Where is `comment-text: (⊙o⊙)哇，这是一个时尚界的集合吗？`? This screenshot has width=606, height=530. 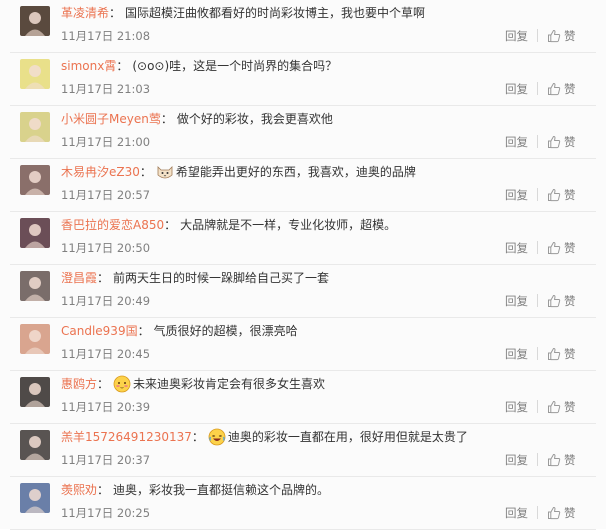 comment-text: (⊙o⊙)哇，这是一个时尚界的集合吗？ is located at coordinates (235, 66).